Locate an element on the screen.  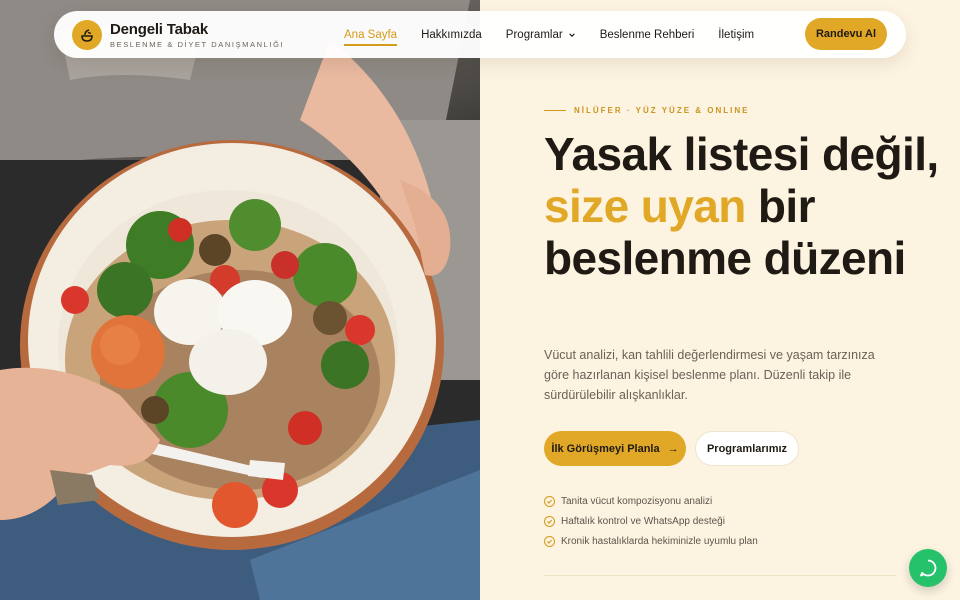
feature-item: Haftalık kontrol ve WhatsApp desteği is located at coordinates (651, 521).